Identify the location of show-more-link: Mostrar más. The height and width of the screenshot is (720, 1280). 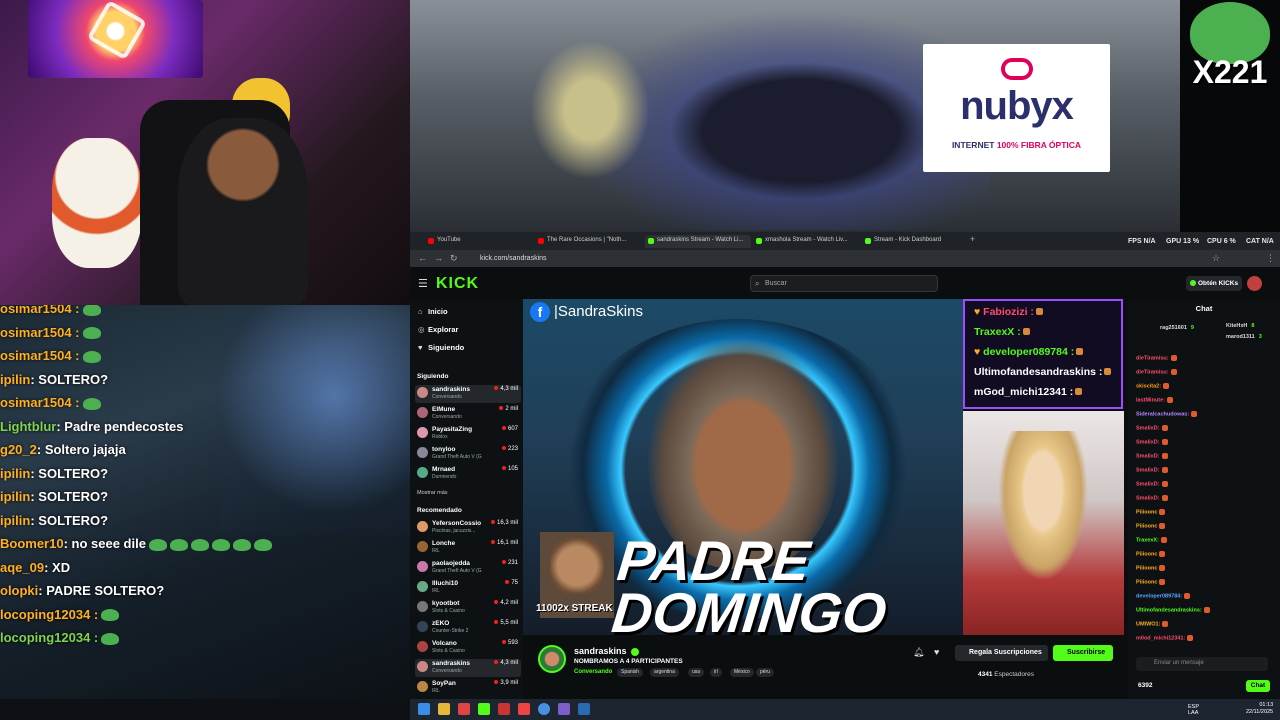
(432, 493).